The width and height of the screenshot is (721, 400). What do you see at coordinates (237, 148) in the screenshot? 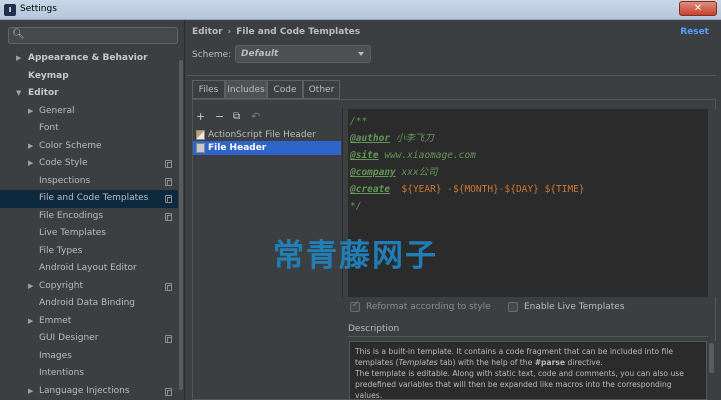
I see `list-item-label: File Header` at bounding box center [237, 148].